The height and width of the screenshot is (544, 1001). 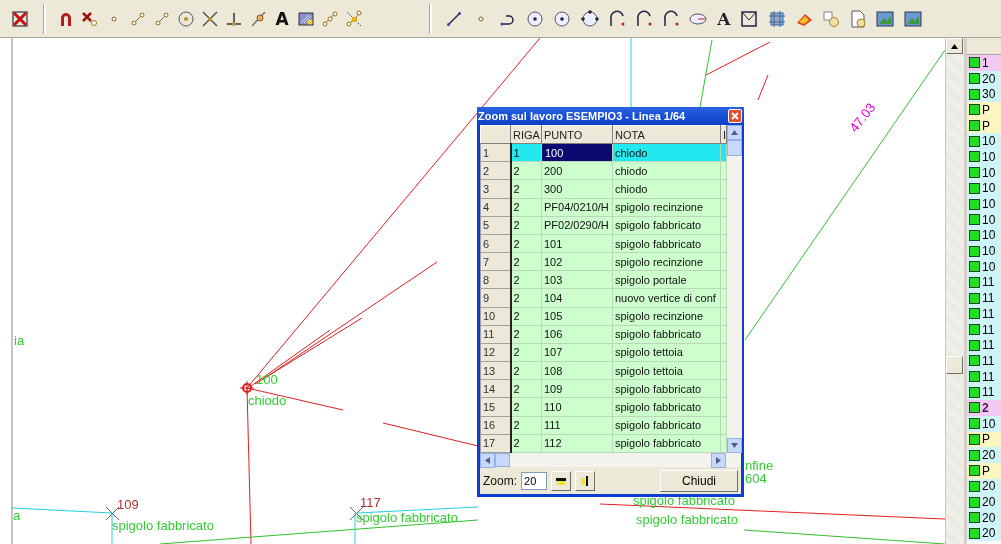 What do you see at coordinates (603, 152) in the screenshot?
I see `table-row: 1 1 100 chiodo` at bounding box center [603, 152].